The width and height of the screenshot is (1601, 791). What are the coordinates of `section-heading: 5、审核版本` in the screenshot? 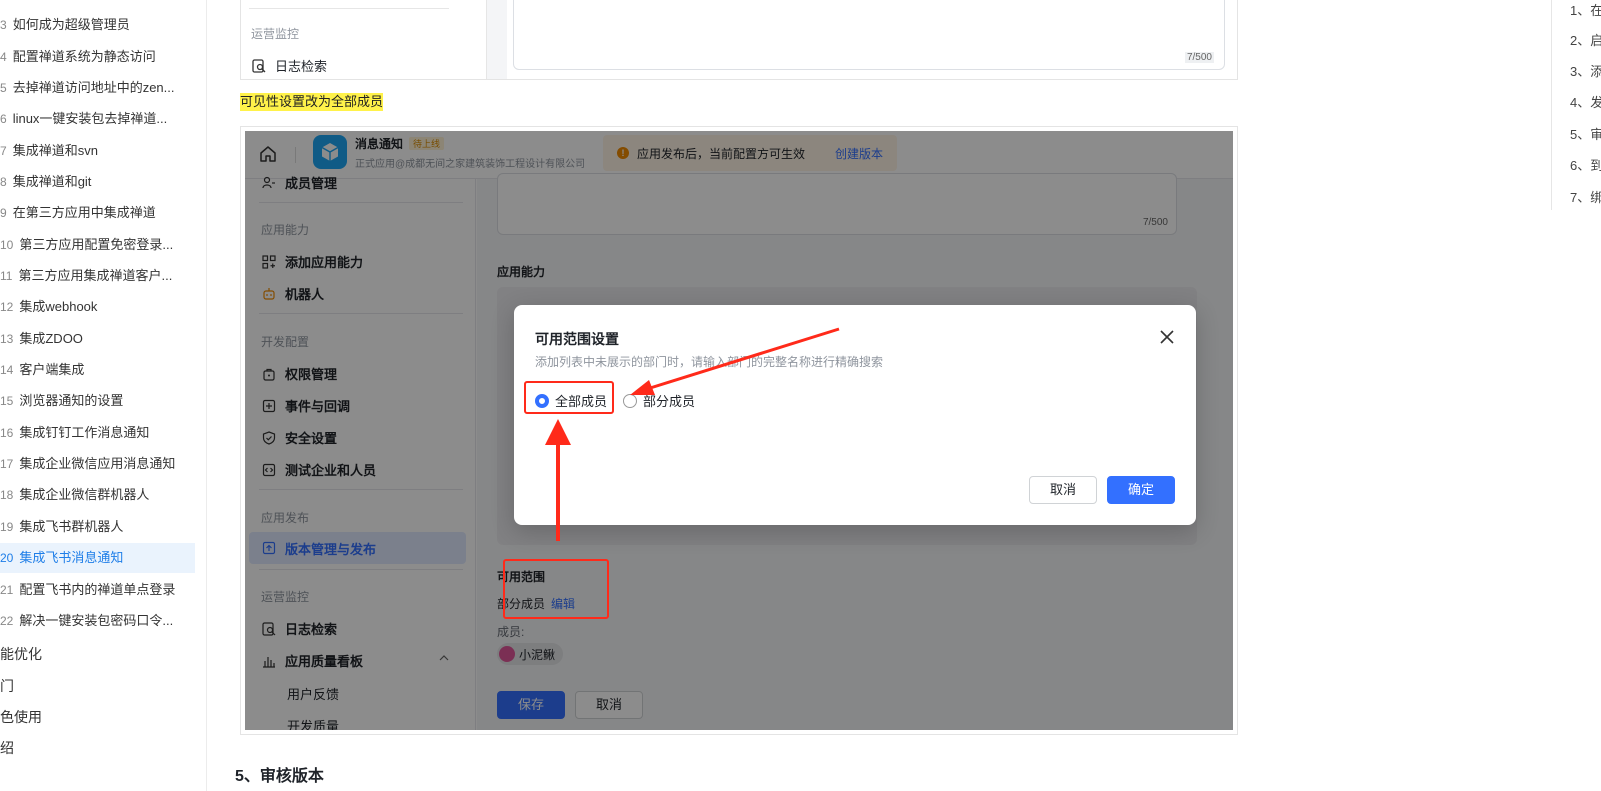 It's located at (279, 776).